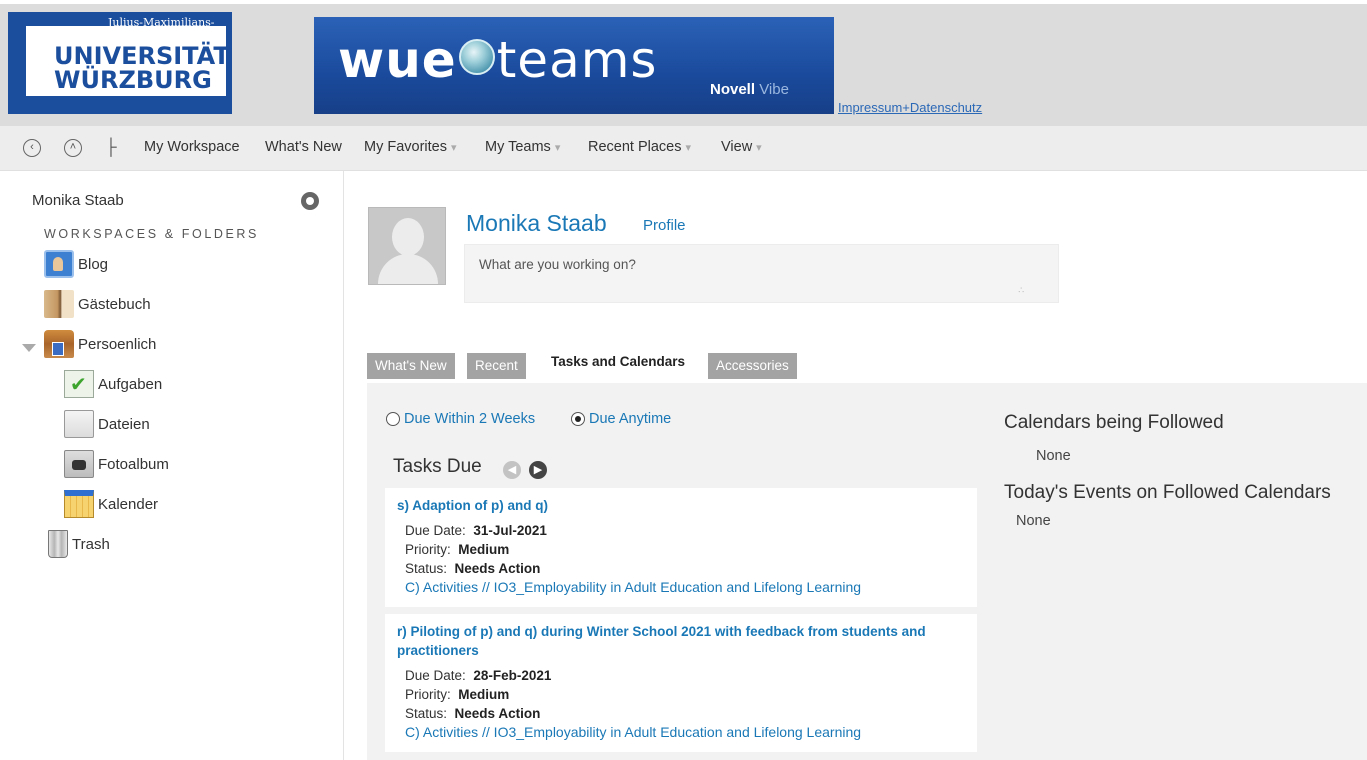 The image size is (1367, 760). Describe the element at coordinates (111, 504) in the screenshot. I see `sidebar-item-kalender: Kalender` at that location.